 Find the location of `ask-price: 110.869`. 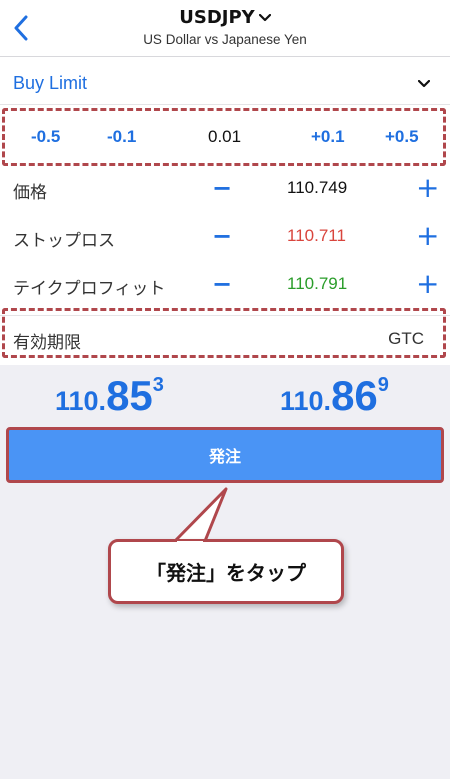

ask-price: 110.869 is located at coordinates (334, 396).